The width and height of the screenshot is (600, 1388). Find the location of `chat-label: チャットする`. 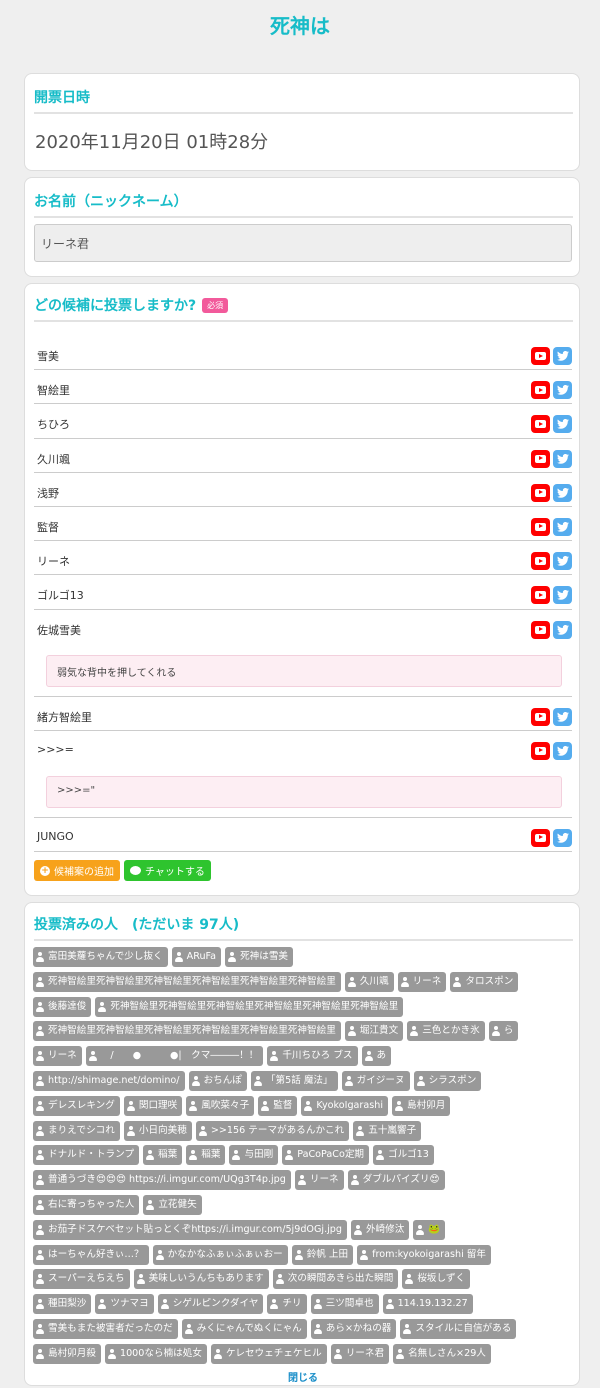

chat-label: チャットする is located at coordinates (175, 872).